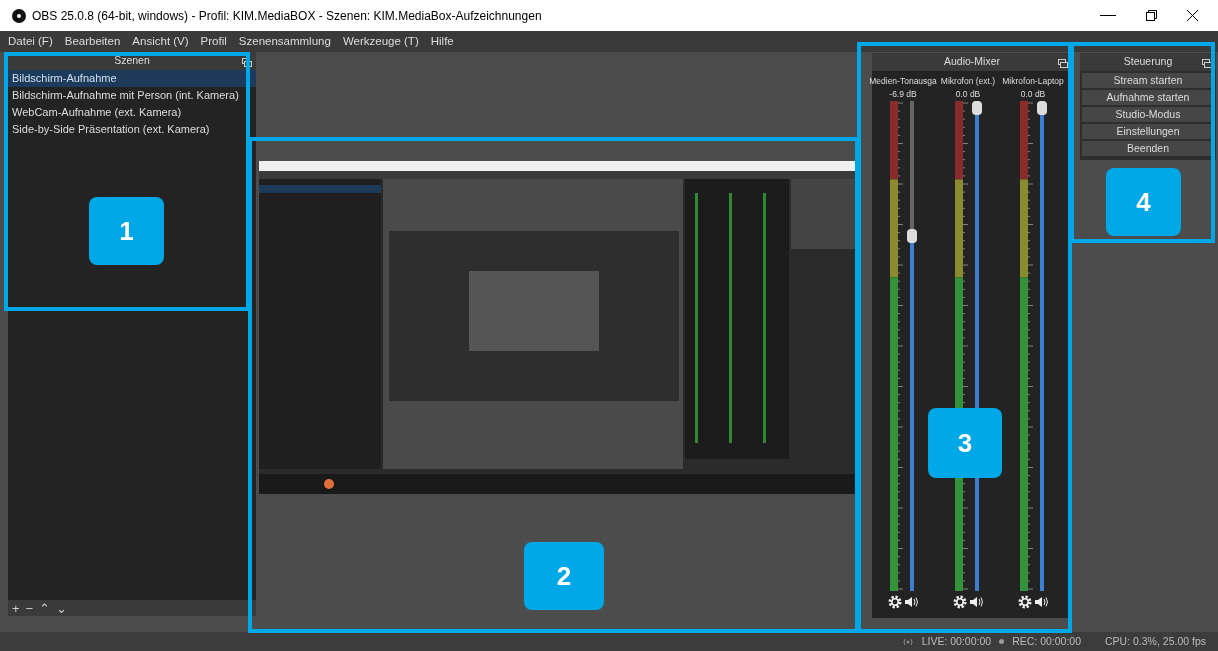 The height and width of the screenshot is (651, 1218). Describe the element at coordinates (132, 78) in the screenshot. I see `scene-item: Bildschirm-Aufnahme` at that location.